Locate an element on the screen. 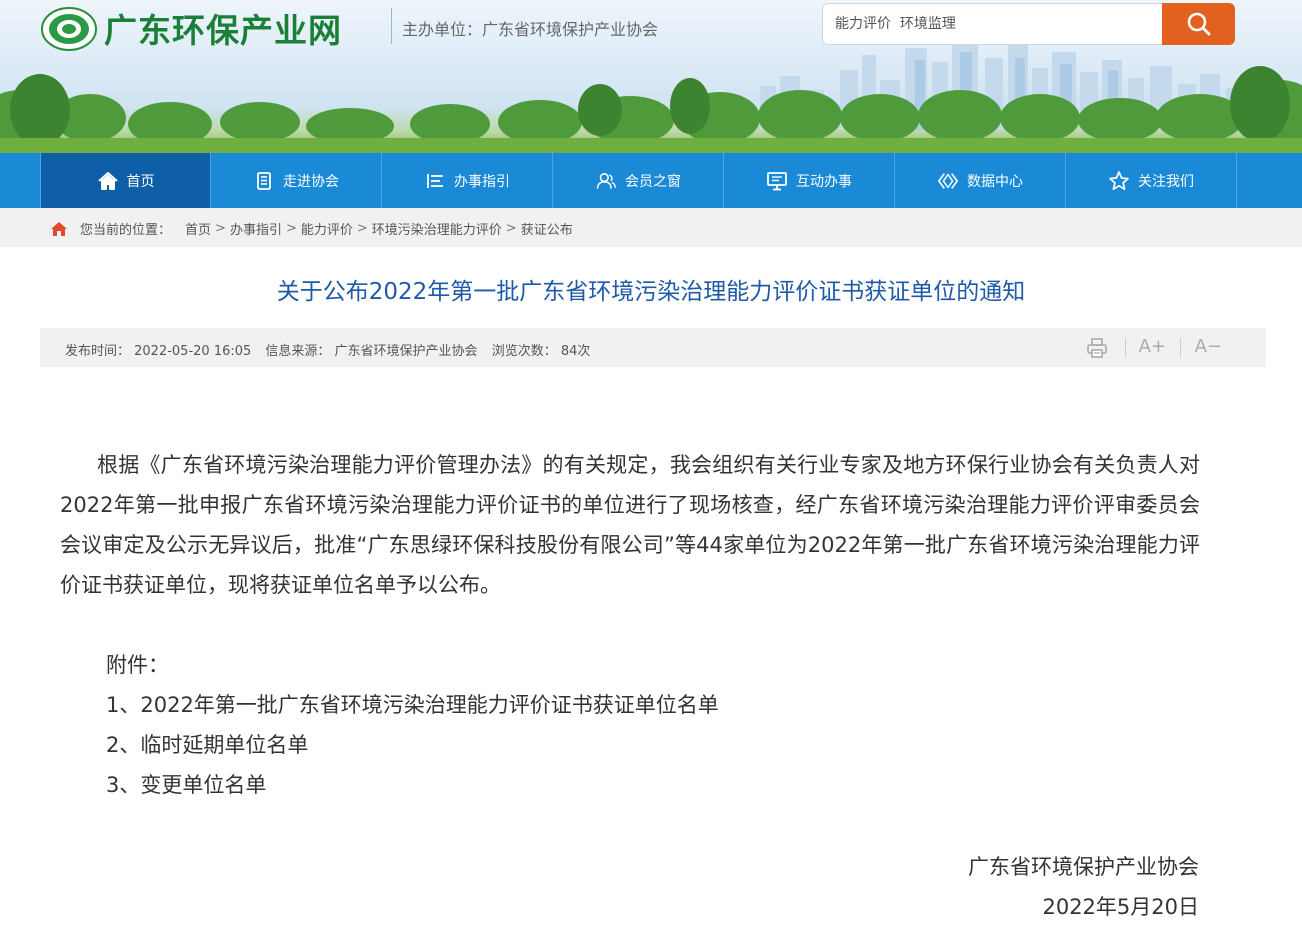  info-source: 信息来源： 广东省环境保护产业协会 is located at coordinates (371, 351).